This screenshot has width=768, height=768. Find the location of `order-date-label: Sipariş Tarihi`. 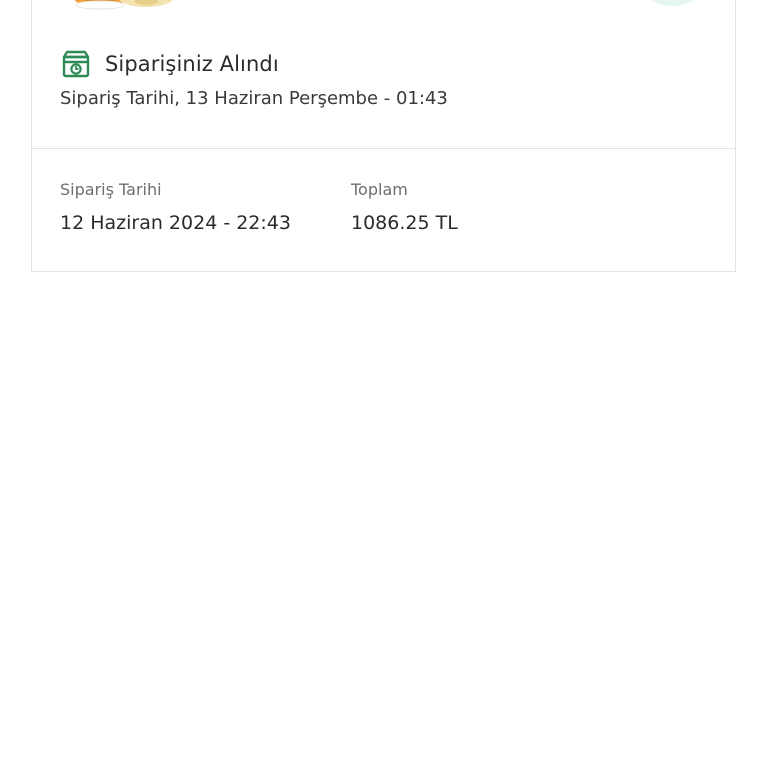

order-date-label: Sipariş Tarihi is located at coordinates (111, 189).